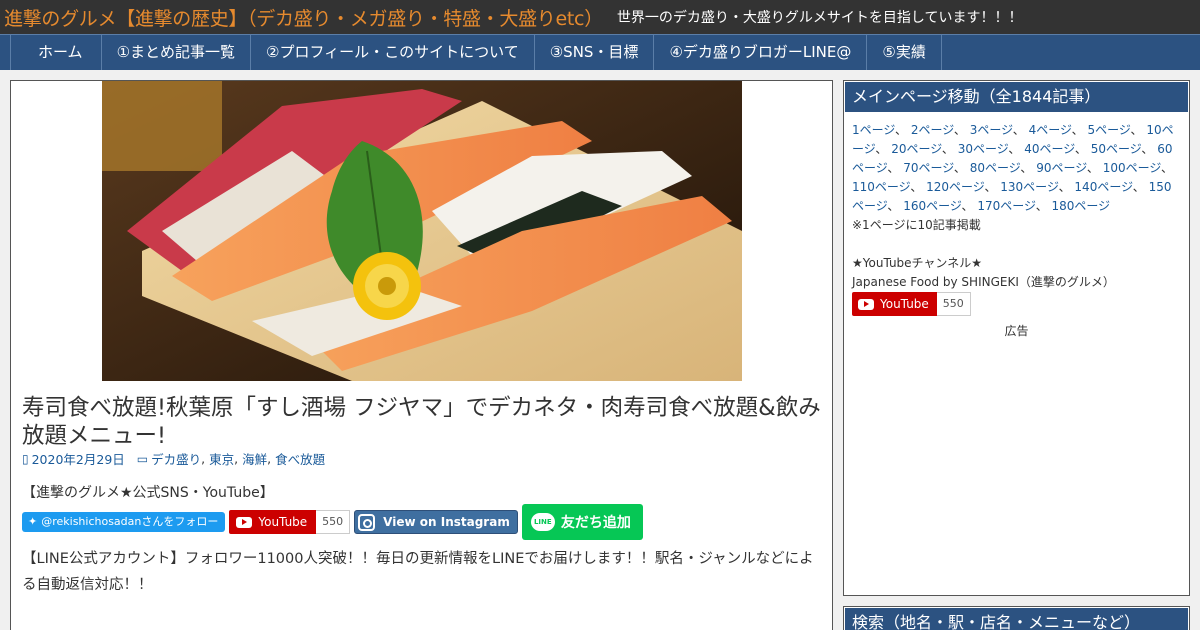 Image resolution: width=1200 pixels, height=630 pixels. What do you see at coordinates (1049, 149) in the screenshot?
I see `page-link: 40ページ` at bounding box center [1049, 149].